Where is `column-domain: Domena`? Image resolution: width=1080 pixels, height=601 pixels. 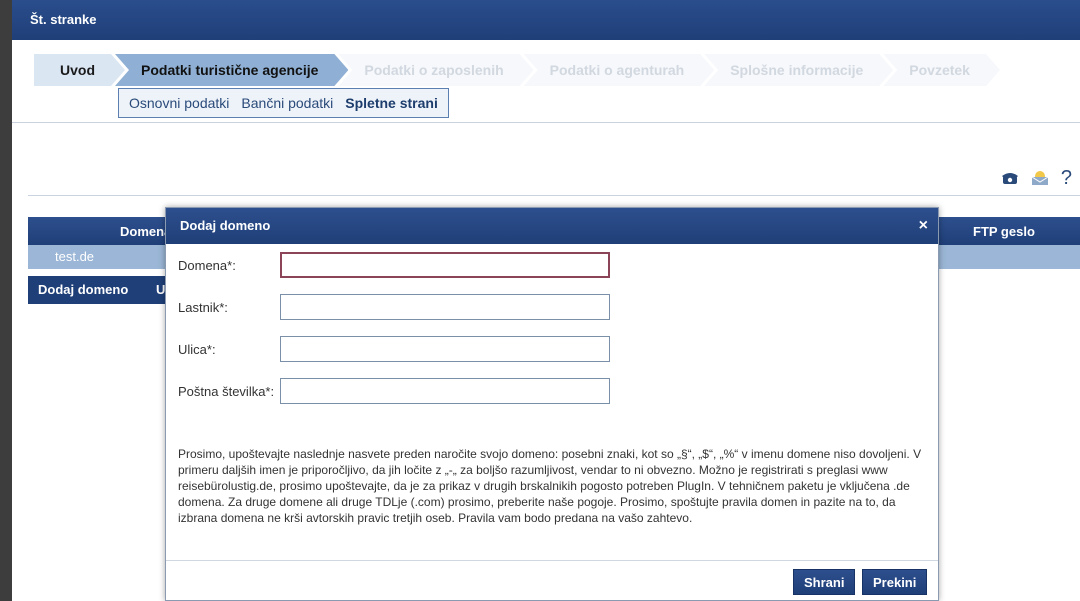
column-domain: Domena is located at coordinates (145, 231).